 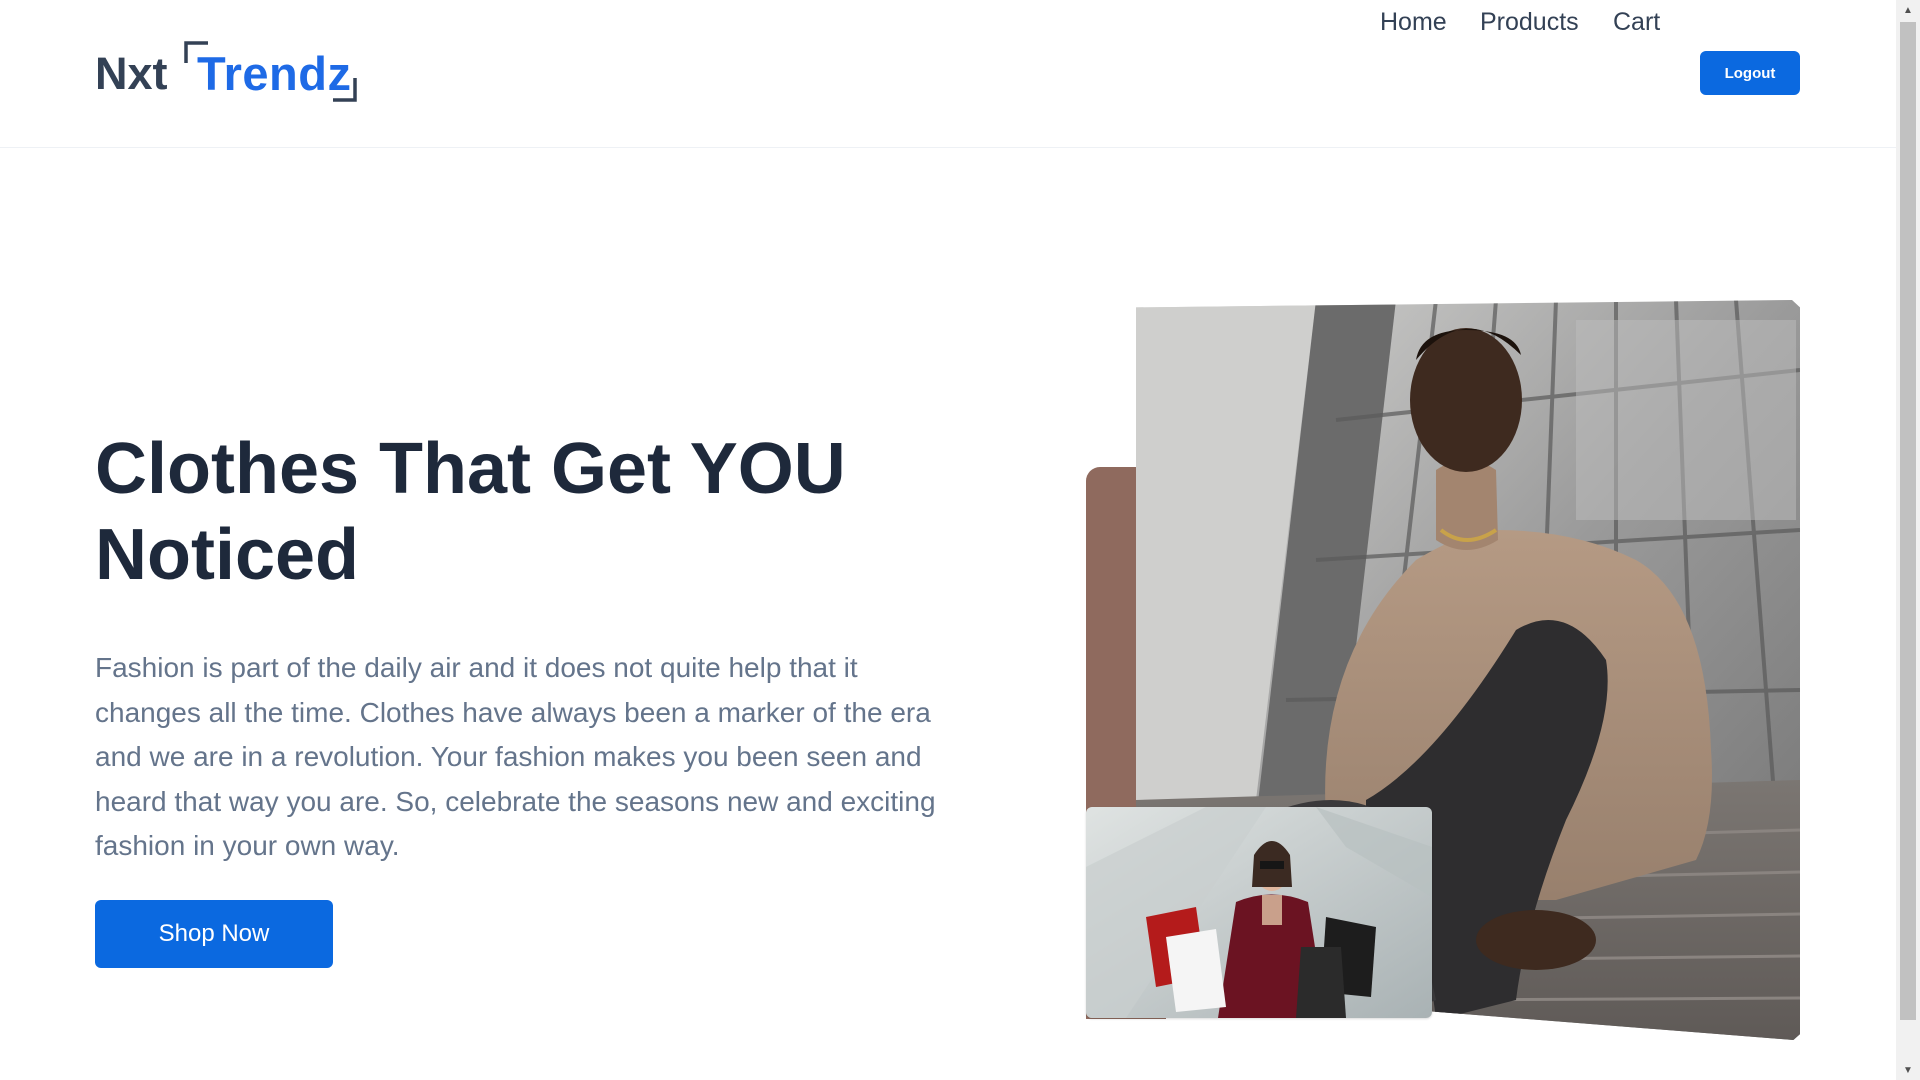 I want to click on scroll-up-arrow-icon: ▲, so click(x=1908, y=10).